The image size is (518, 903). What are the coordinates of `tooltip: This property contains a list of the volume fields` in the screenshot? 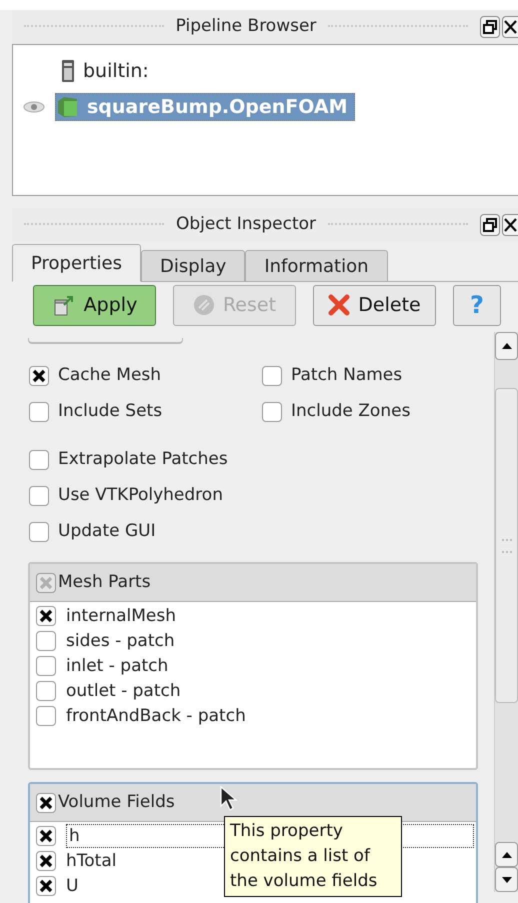 It's located at (313, 856).